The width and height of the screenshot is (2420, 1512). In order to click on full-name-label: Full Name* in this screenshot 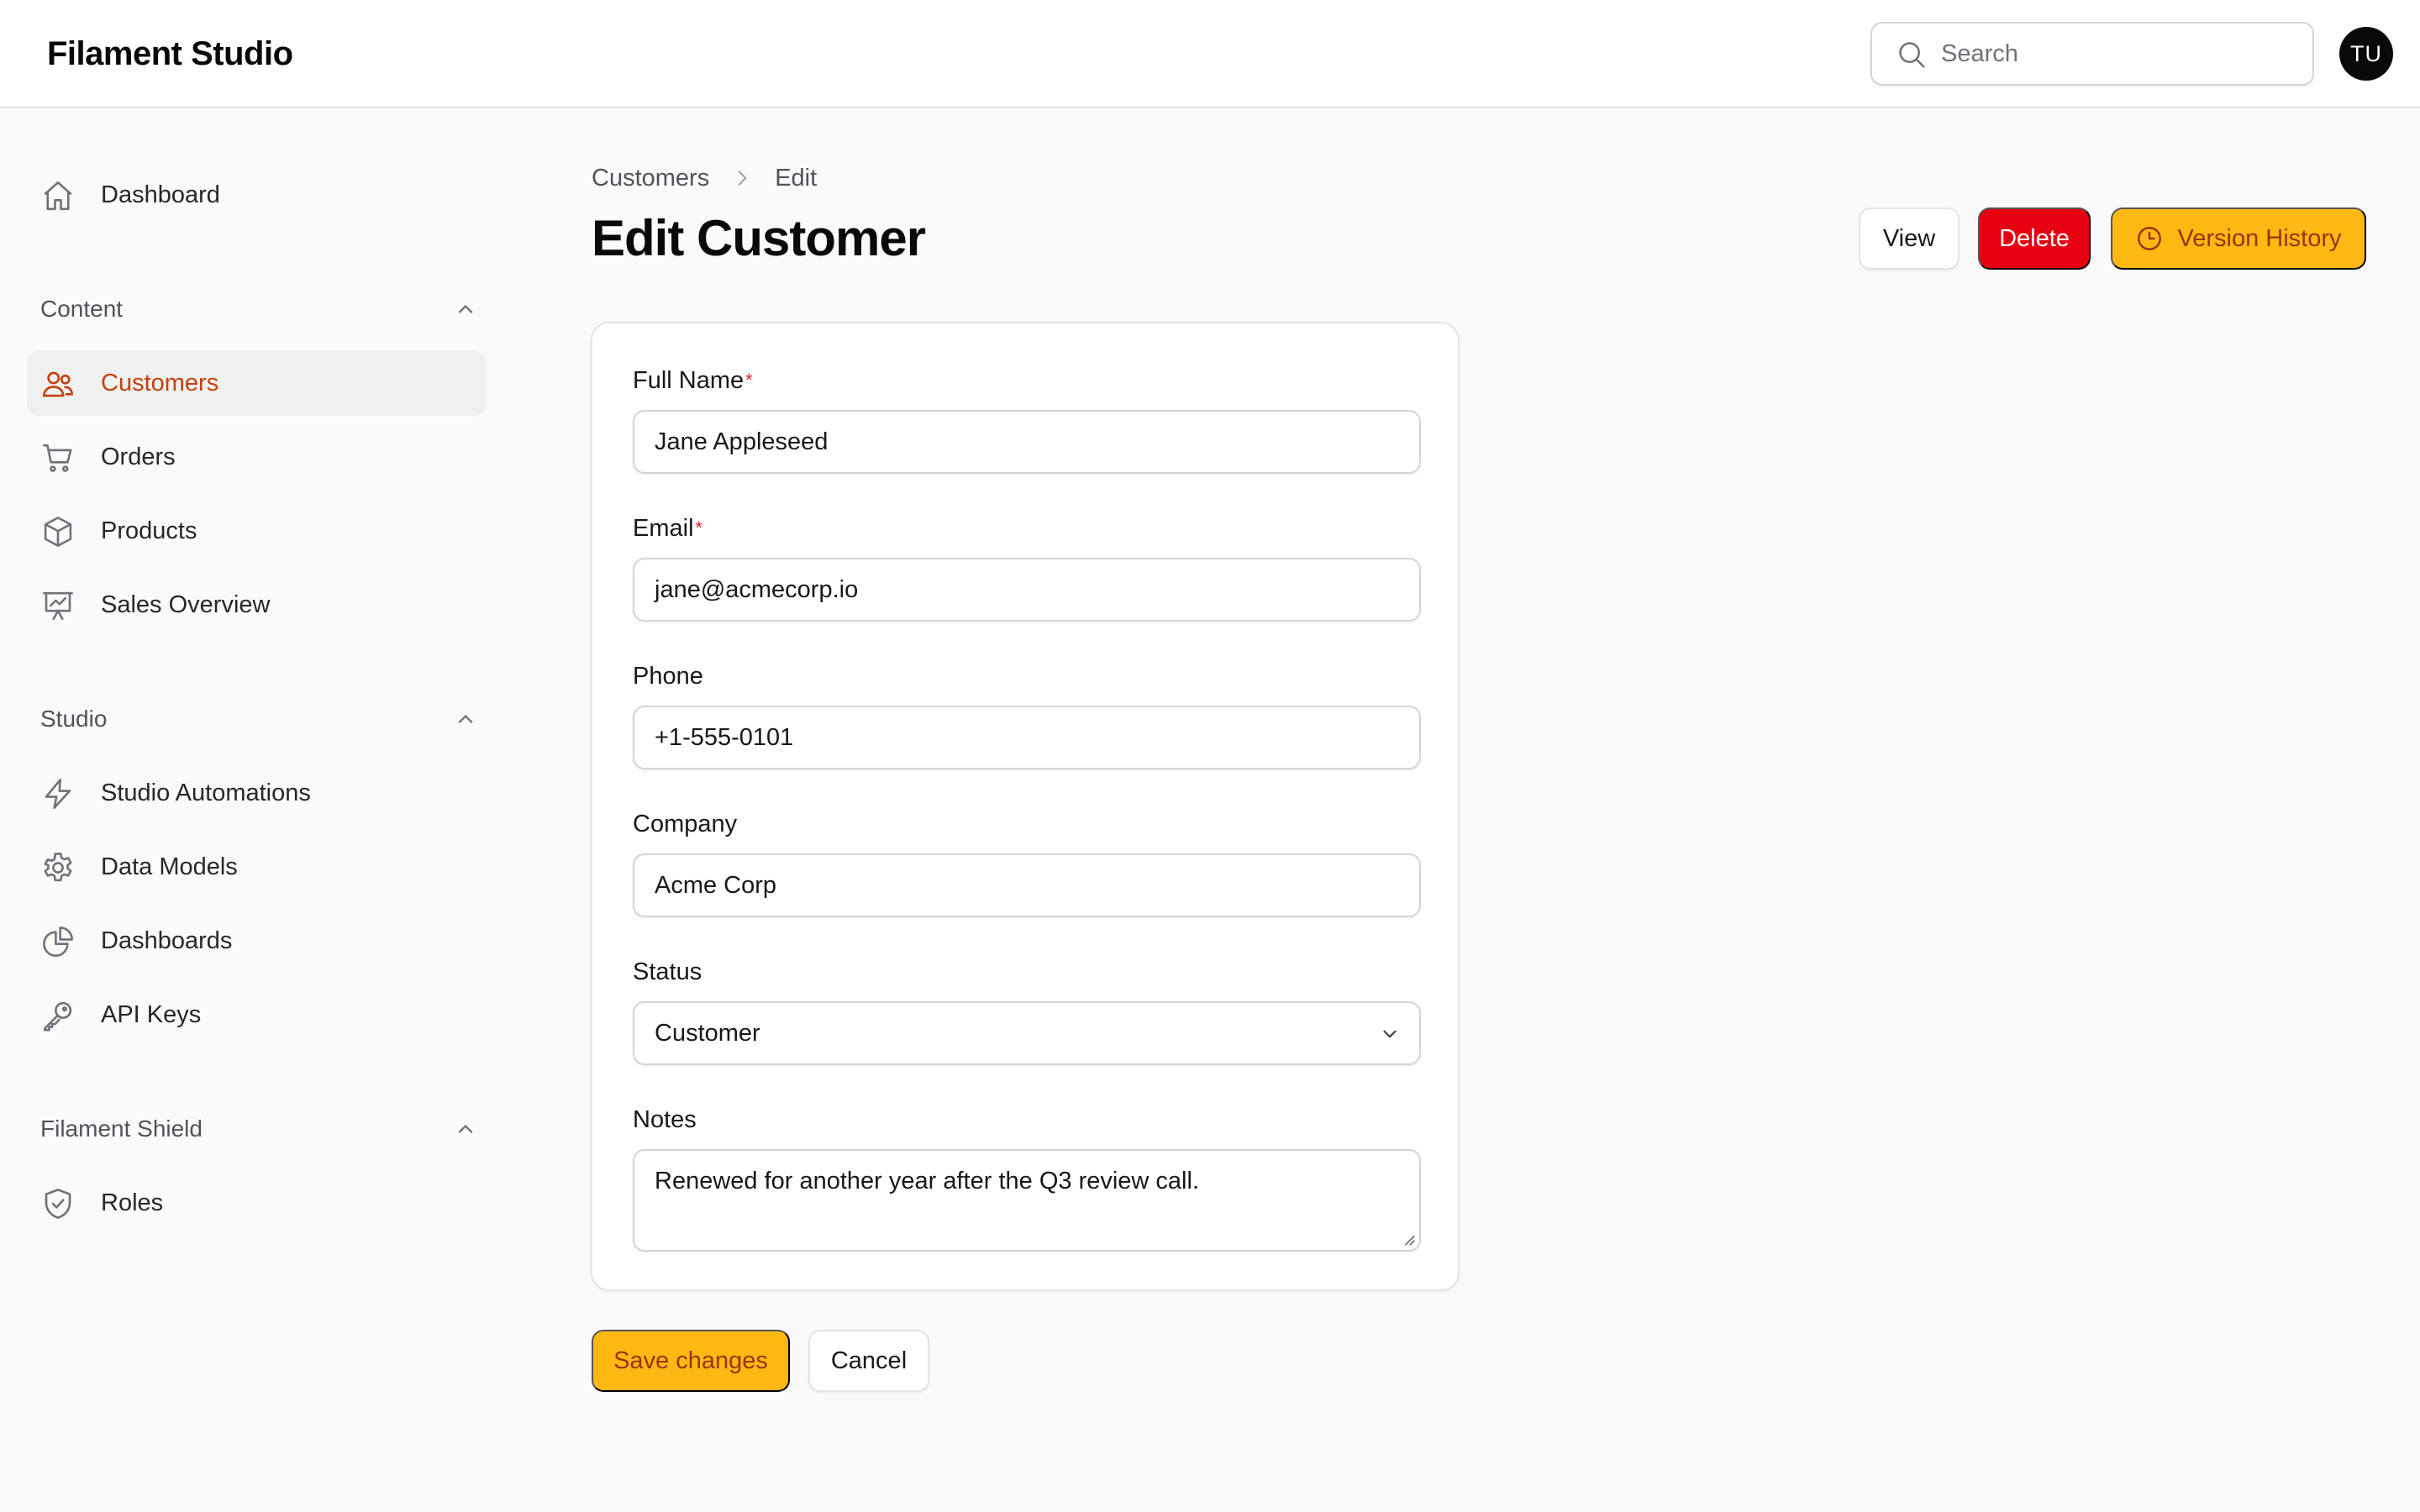, I will do `click(693, 380)`.